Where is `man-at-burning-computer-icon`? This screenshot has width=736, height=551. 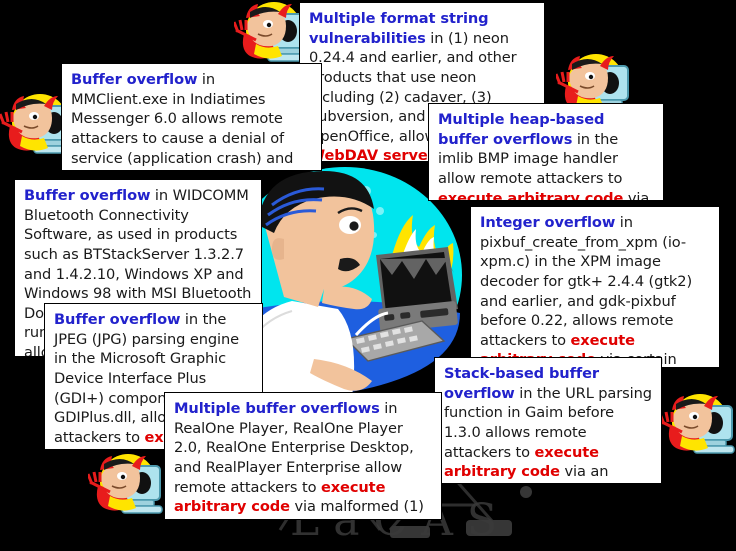 man-at-burning-computer-icon is located at coordinates (345, 280).